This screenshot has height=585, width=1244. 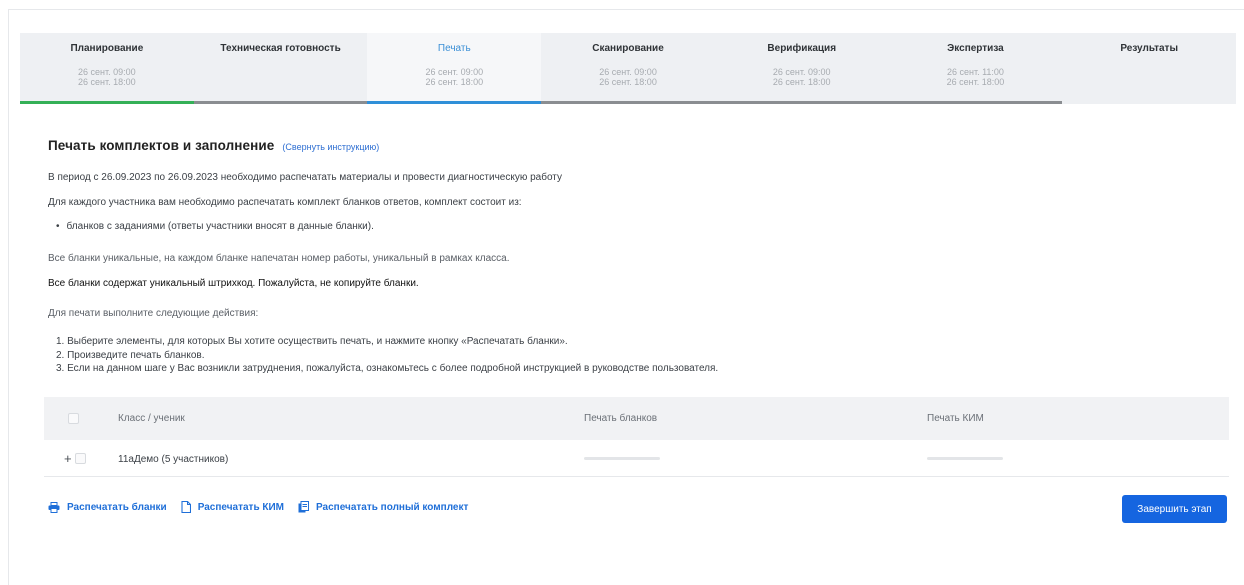 I want to click on step-item: 2. Произведите печать бланков., so click(x=130, y=355).